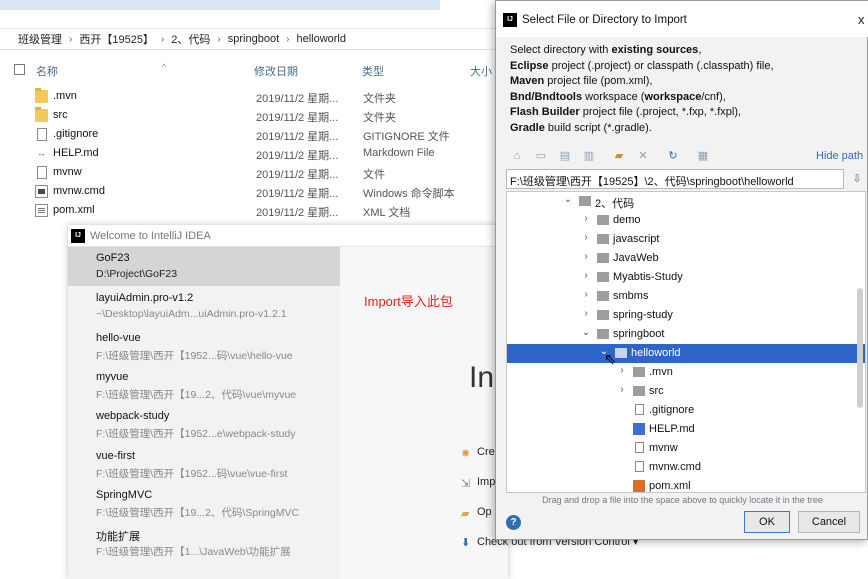 This screenshot has height=579, width=868. What do you see at coordinates (860, 348) in the screenshot?
I see `tree-scrollbar` at bounding box center [860, 348].